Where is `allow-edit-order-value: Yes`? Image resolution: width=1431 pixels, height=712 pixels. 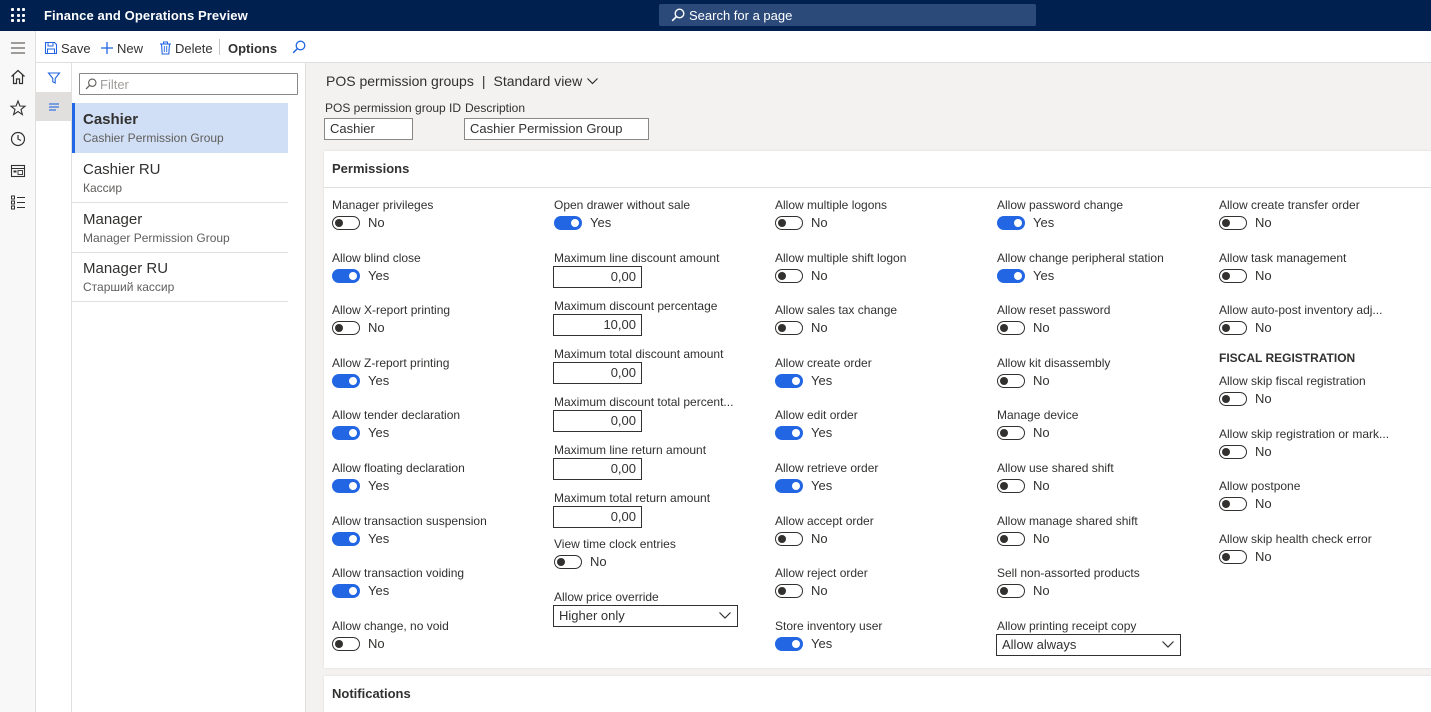 allow-edit-order-value: Yes is located at coordinates (822, 432).